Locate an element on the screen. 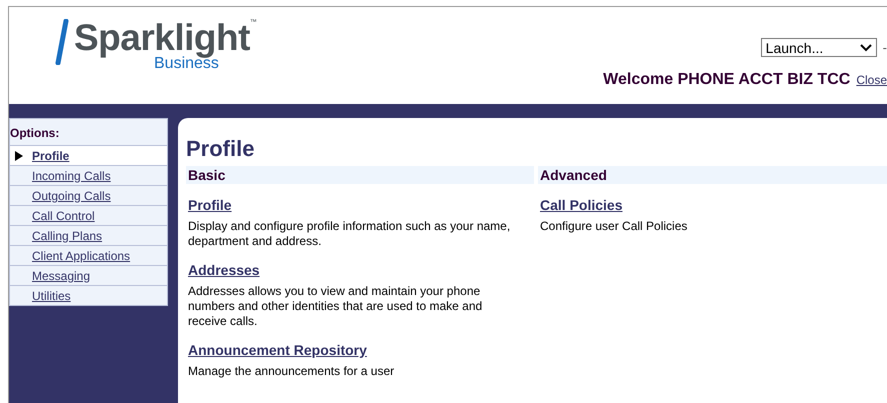 This screenshot has height=403, width=887. section-link: Addresses is located at coordinates (224, 270).